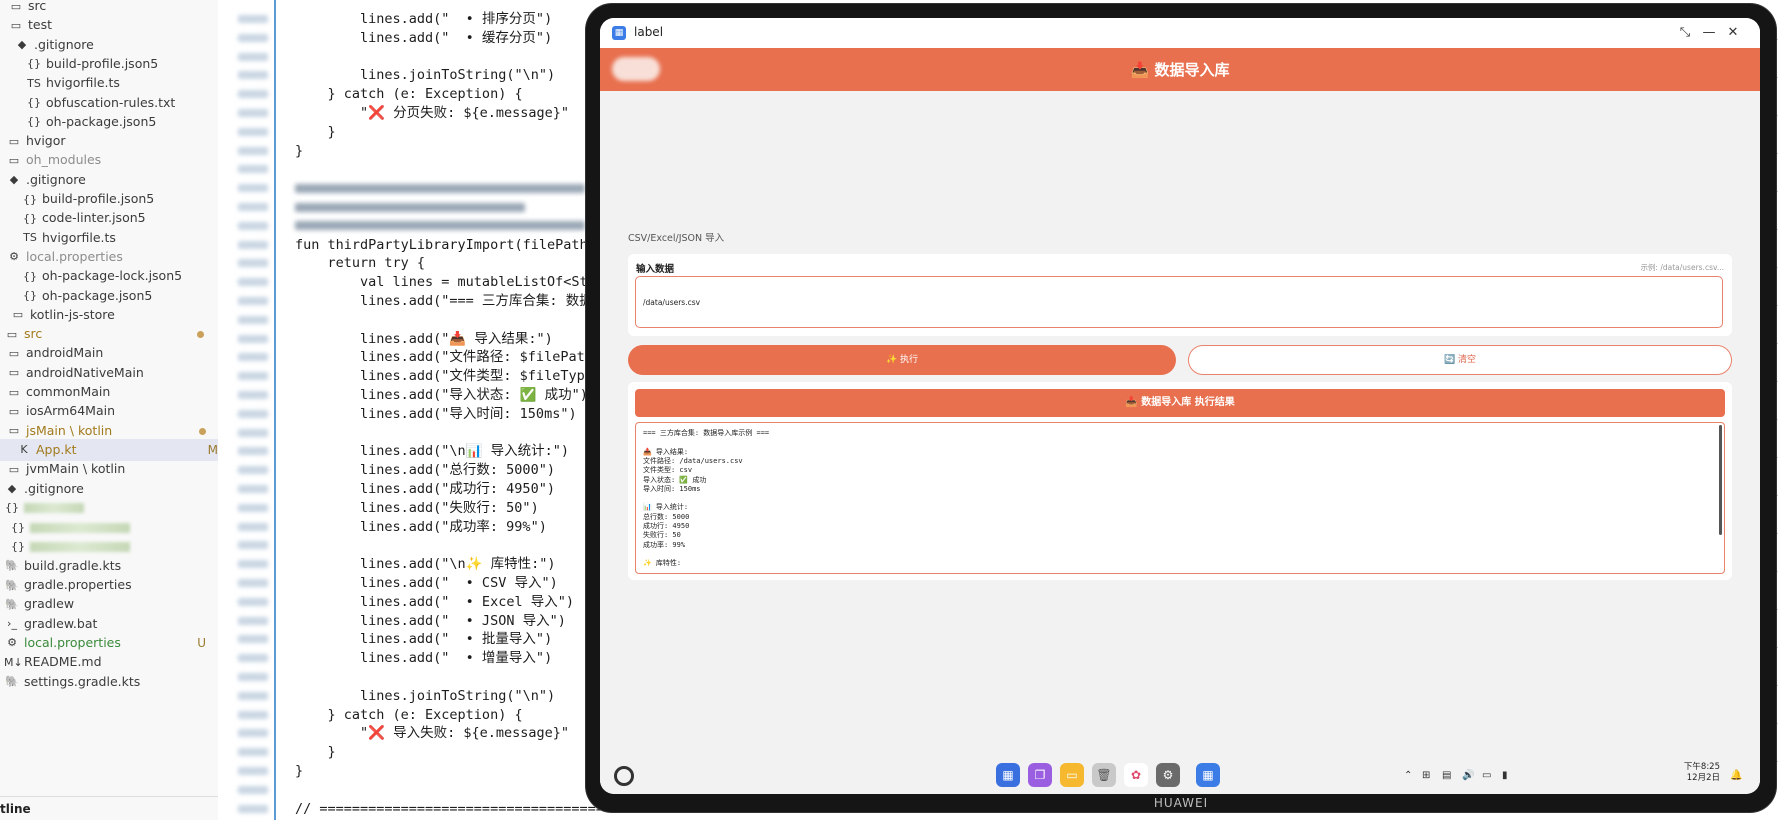  I want to click on outline-panel-header: tline, so click(109, 808).